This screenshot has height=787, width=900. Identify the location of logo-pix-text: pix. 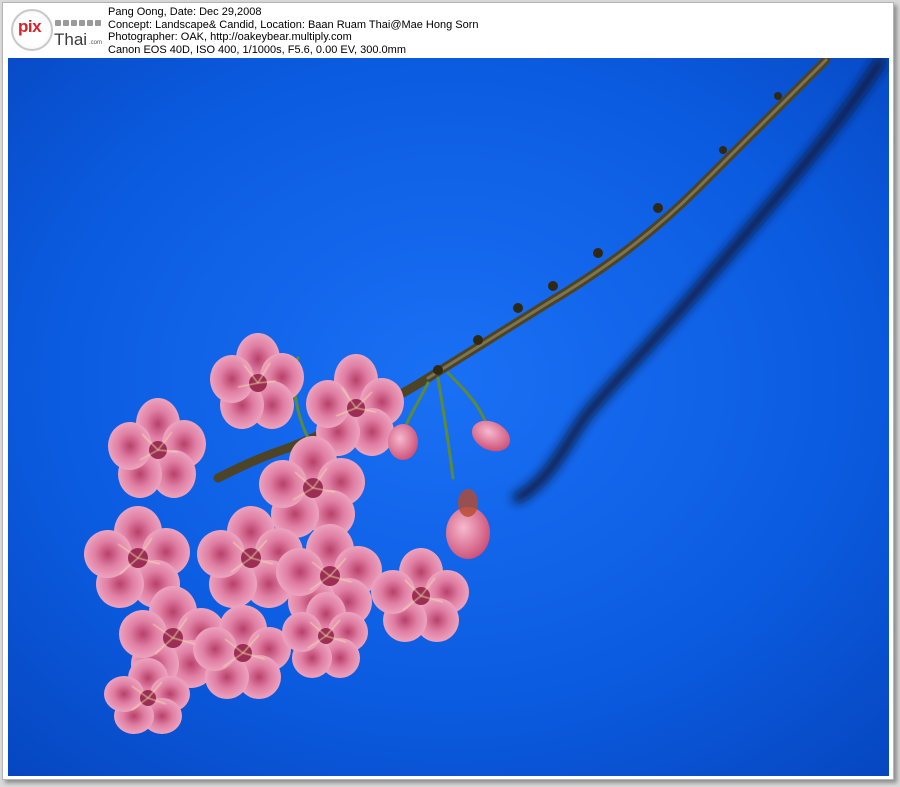
(30, 26).